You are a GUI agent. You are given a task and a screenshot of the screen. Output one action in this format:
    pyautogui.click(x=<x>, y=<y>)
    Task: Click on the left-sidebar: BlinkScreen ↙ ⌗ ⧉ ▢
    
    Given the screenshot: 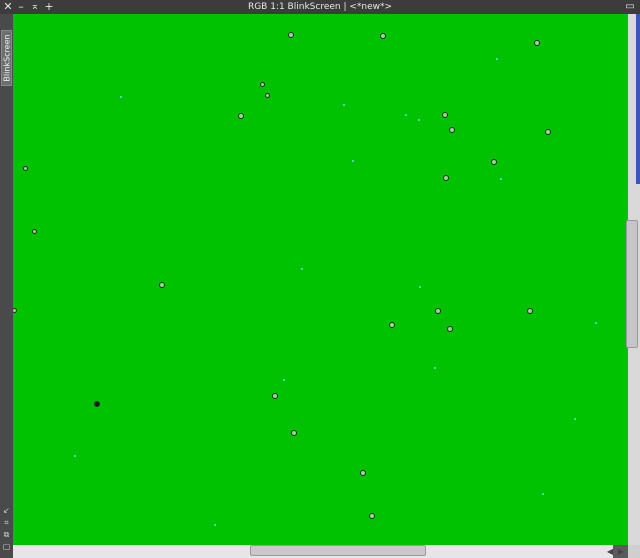 What is the action you would take?
    pyautogui.click(x=6, y=286)
    